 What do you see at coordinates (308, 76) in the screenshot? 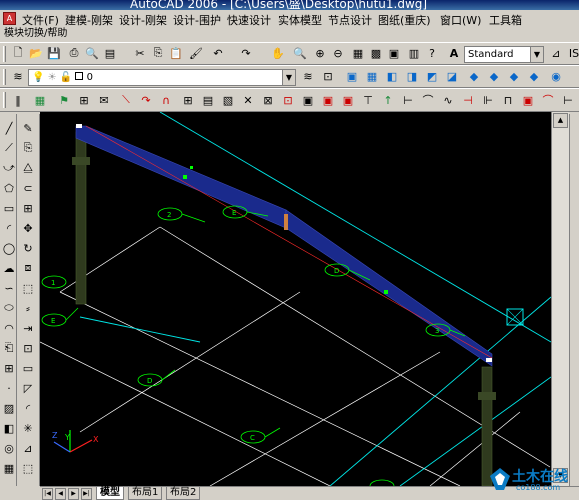
I see `make-layer-current-icon: ≋` at bounding box center [308, 76].